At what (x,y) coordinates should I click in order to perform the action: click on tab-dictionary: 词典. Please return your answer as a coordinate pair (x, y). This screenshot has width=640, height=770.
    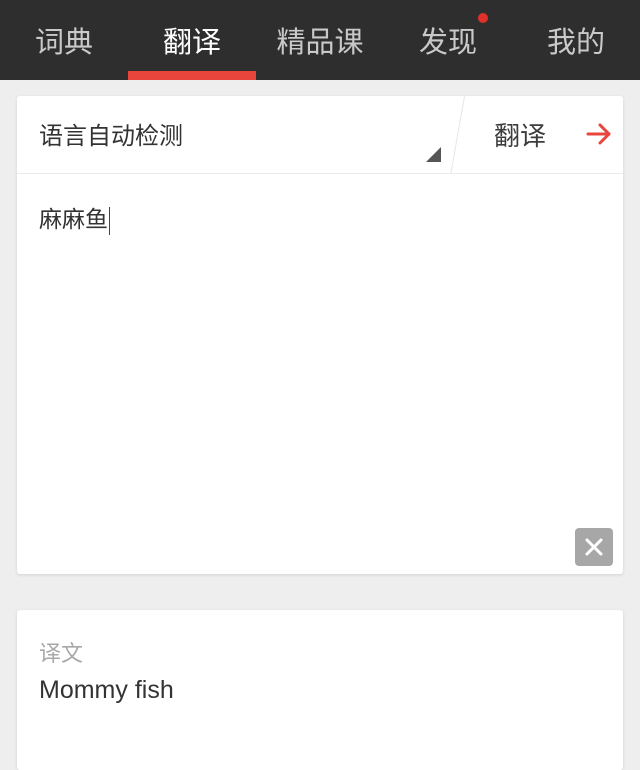
    Looking at the image, I should click on (64, 40).